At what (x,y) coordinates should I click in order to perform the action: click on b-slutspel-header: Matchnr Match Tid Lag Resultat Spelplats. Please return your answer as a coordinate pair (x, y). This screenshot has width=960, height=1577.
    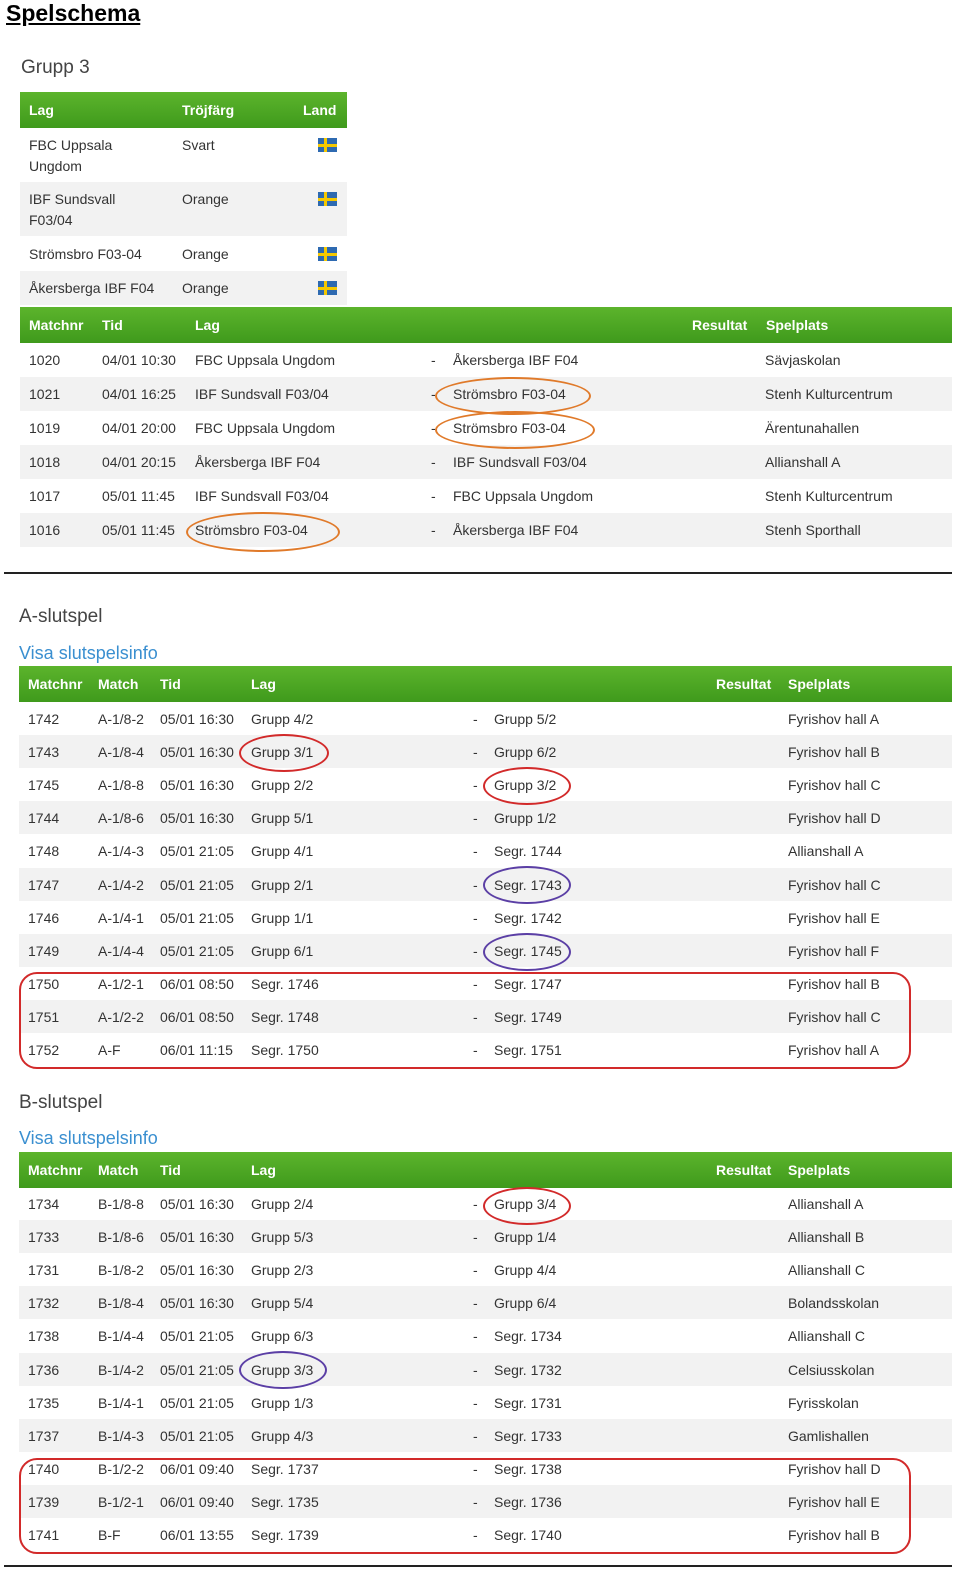
    Looking at the image, I should click on (485, 1170).